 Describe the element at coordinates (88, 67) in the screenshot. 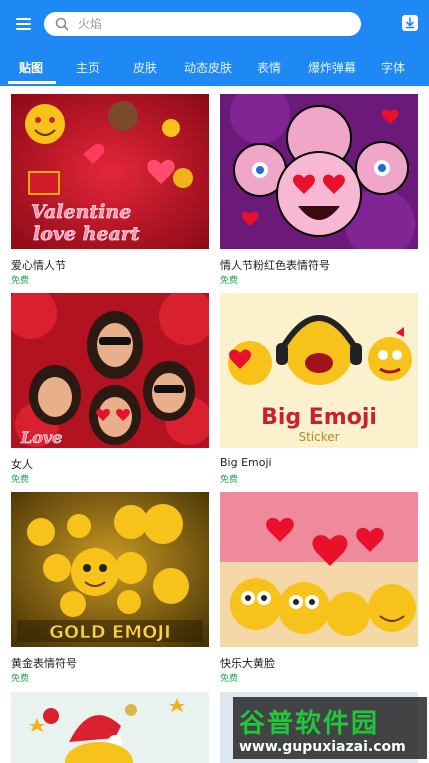

I see `tab-home: 主页` at that location.